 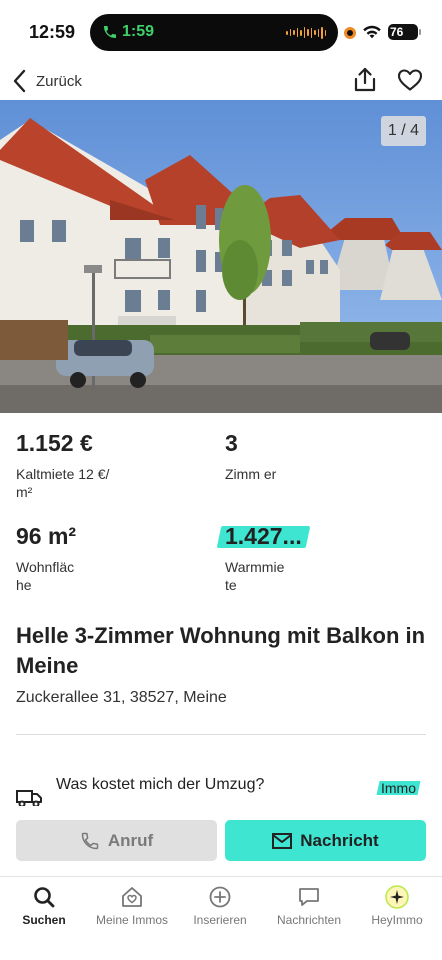 I want to click on tab-nachrichten: Nachrichten, so click(x=309, y=906).